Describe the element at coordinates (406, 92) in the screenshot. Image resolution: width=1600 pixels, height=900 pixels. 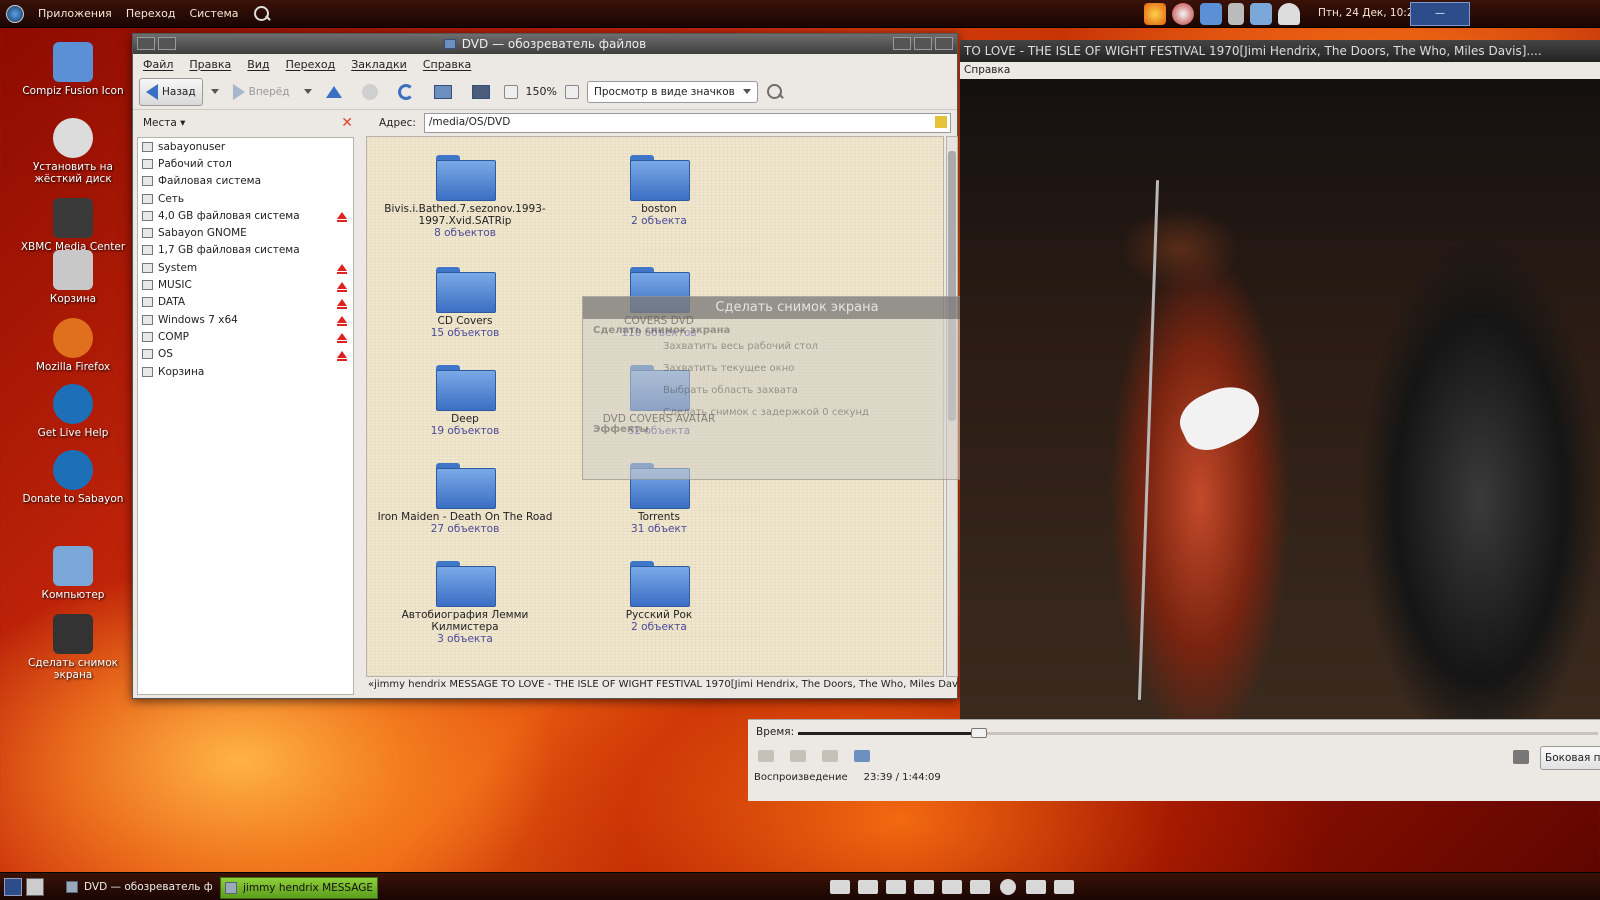
I see `reload-button` at that location.